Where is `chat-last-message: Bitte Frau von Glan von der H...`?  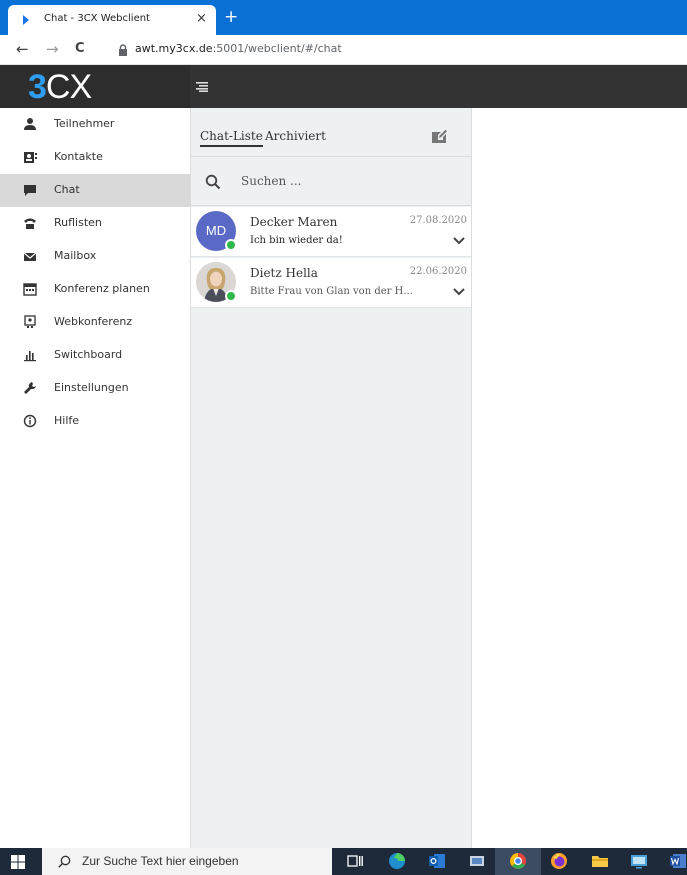
chat-last-message: Bitte Frau von Glan von der H... is located at coordinates (331, 291).